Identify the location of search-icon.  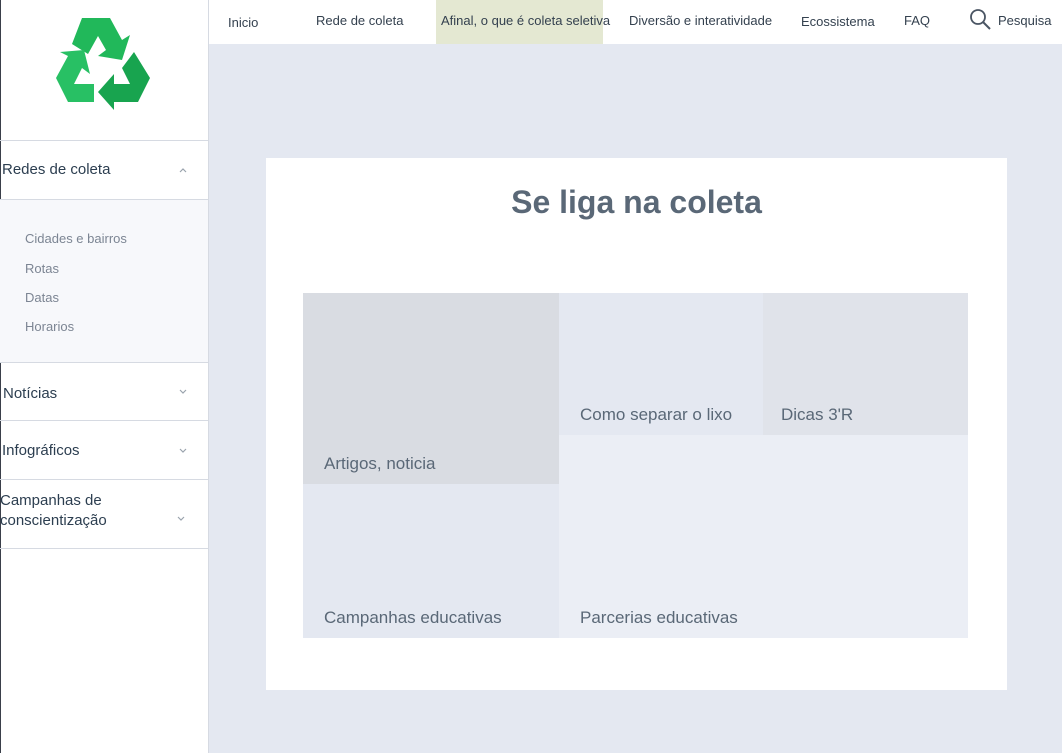
(980, 19).